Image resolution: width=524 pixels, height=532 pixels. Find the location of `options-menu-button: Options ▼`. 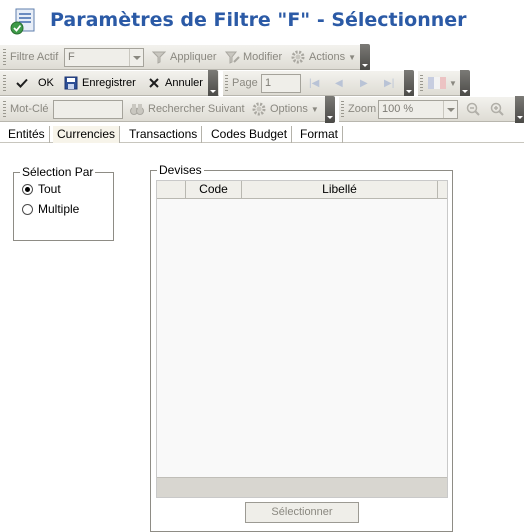

options-menu-button: Options ▼ is located at coordinates (285, 109).